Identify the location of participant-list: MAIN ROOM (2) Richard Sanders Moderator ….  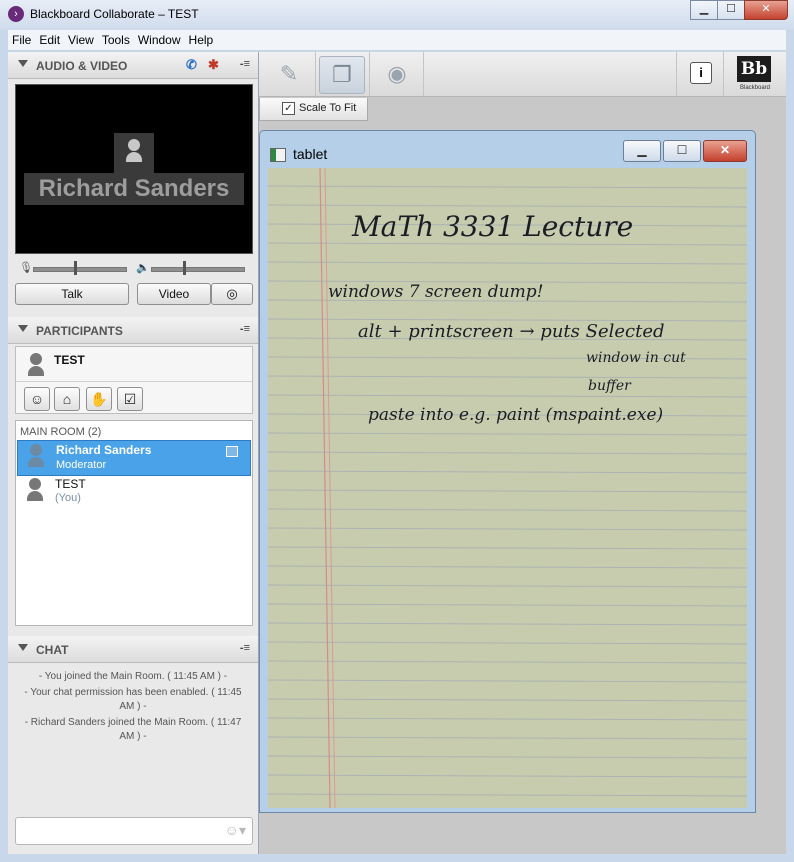
(134, 523).